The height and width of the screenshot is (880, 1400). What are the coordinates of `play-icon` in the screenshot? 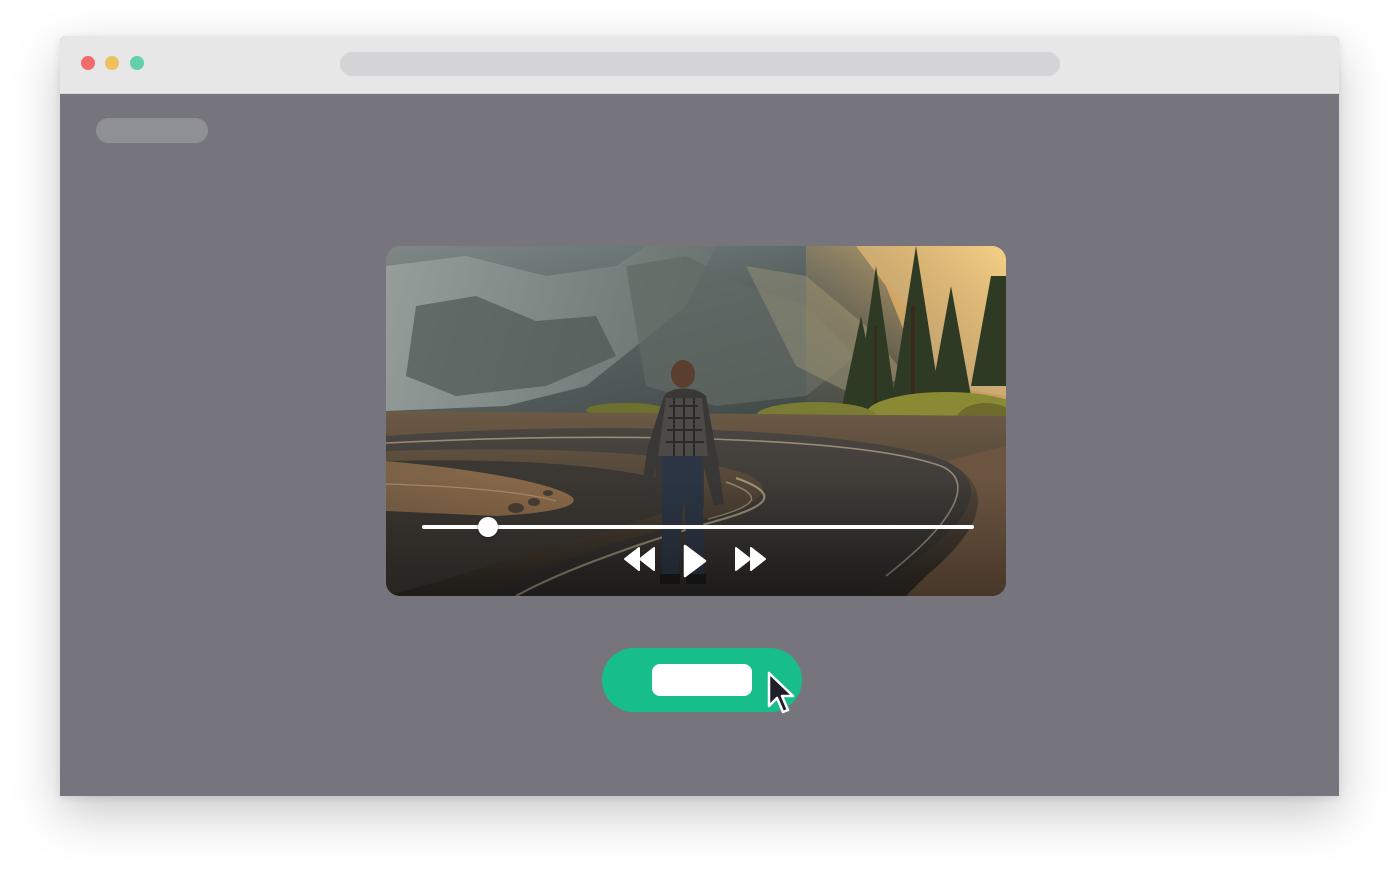 It's located at (696, 561).